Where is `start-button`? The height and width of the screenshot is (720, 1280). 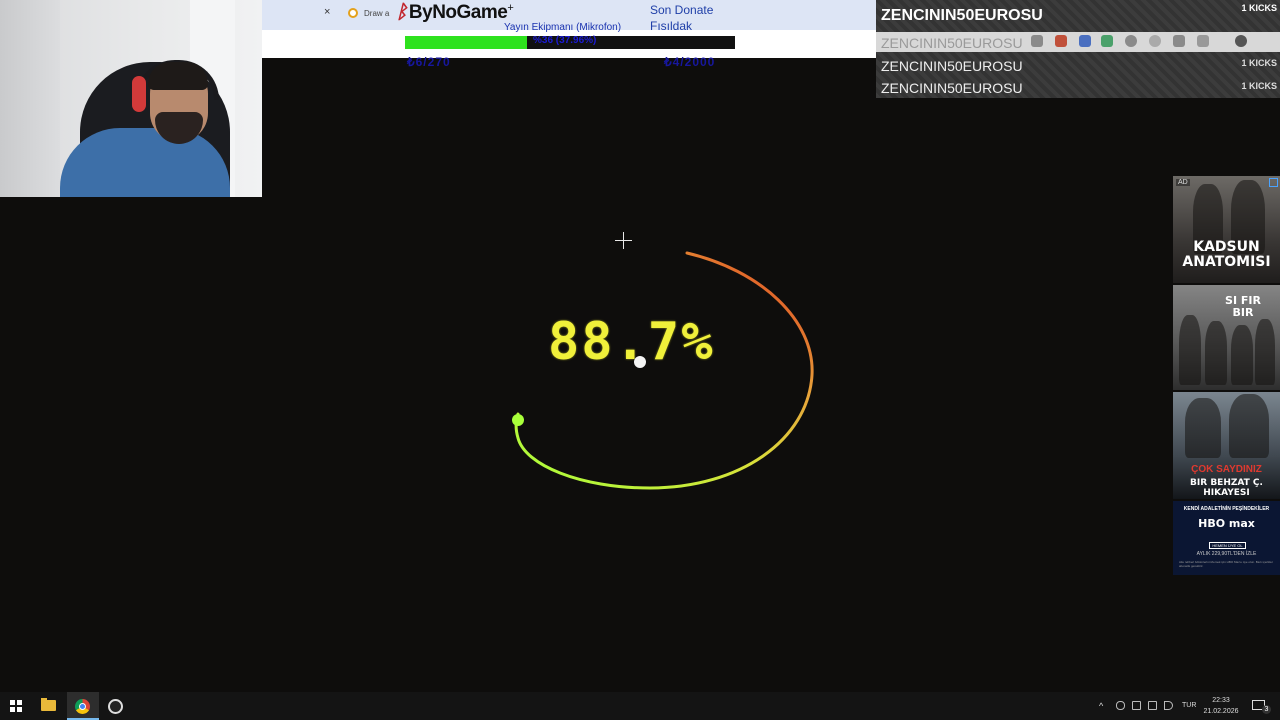 start-button is located at coordinates (16, 706).